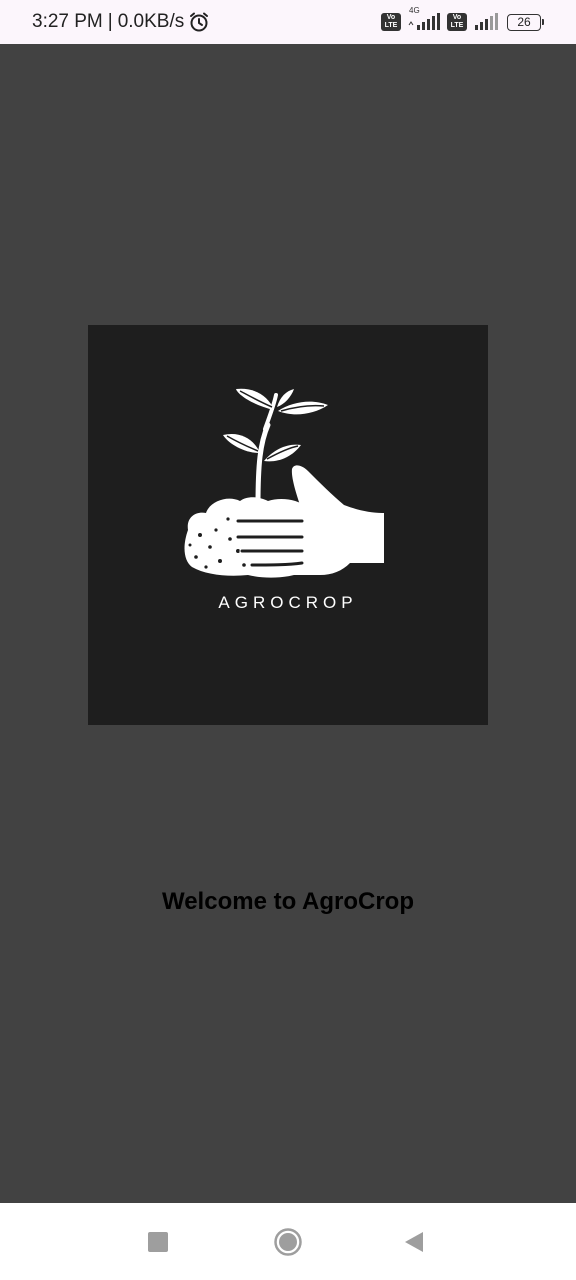 The height and width of the screenshot is (1280, 576). I want to click on signal-strength-icon-sim2, so click(487, 22).